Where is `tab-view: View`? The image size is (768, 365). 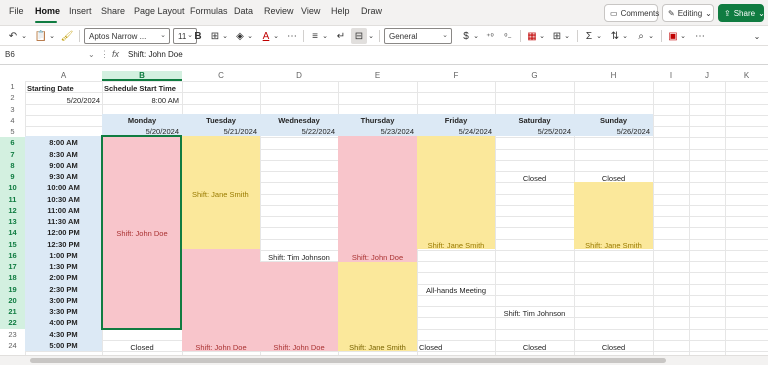 tab-view: View is located at coordinates (310, 11).